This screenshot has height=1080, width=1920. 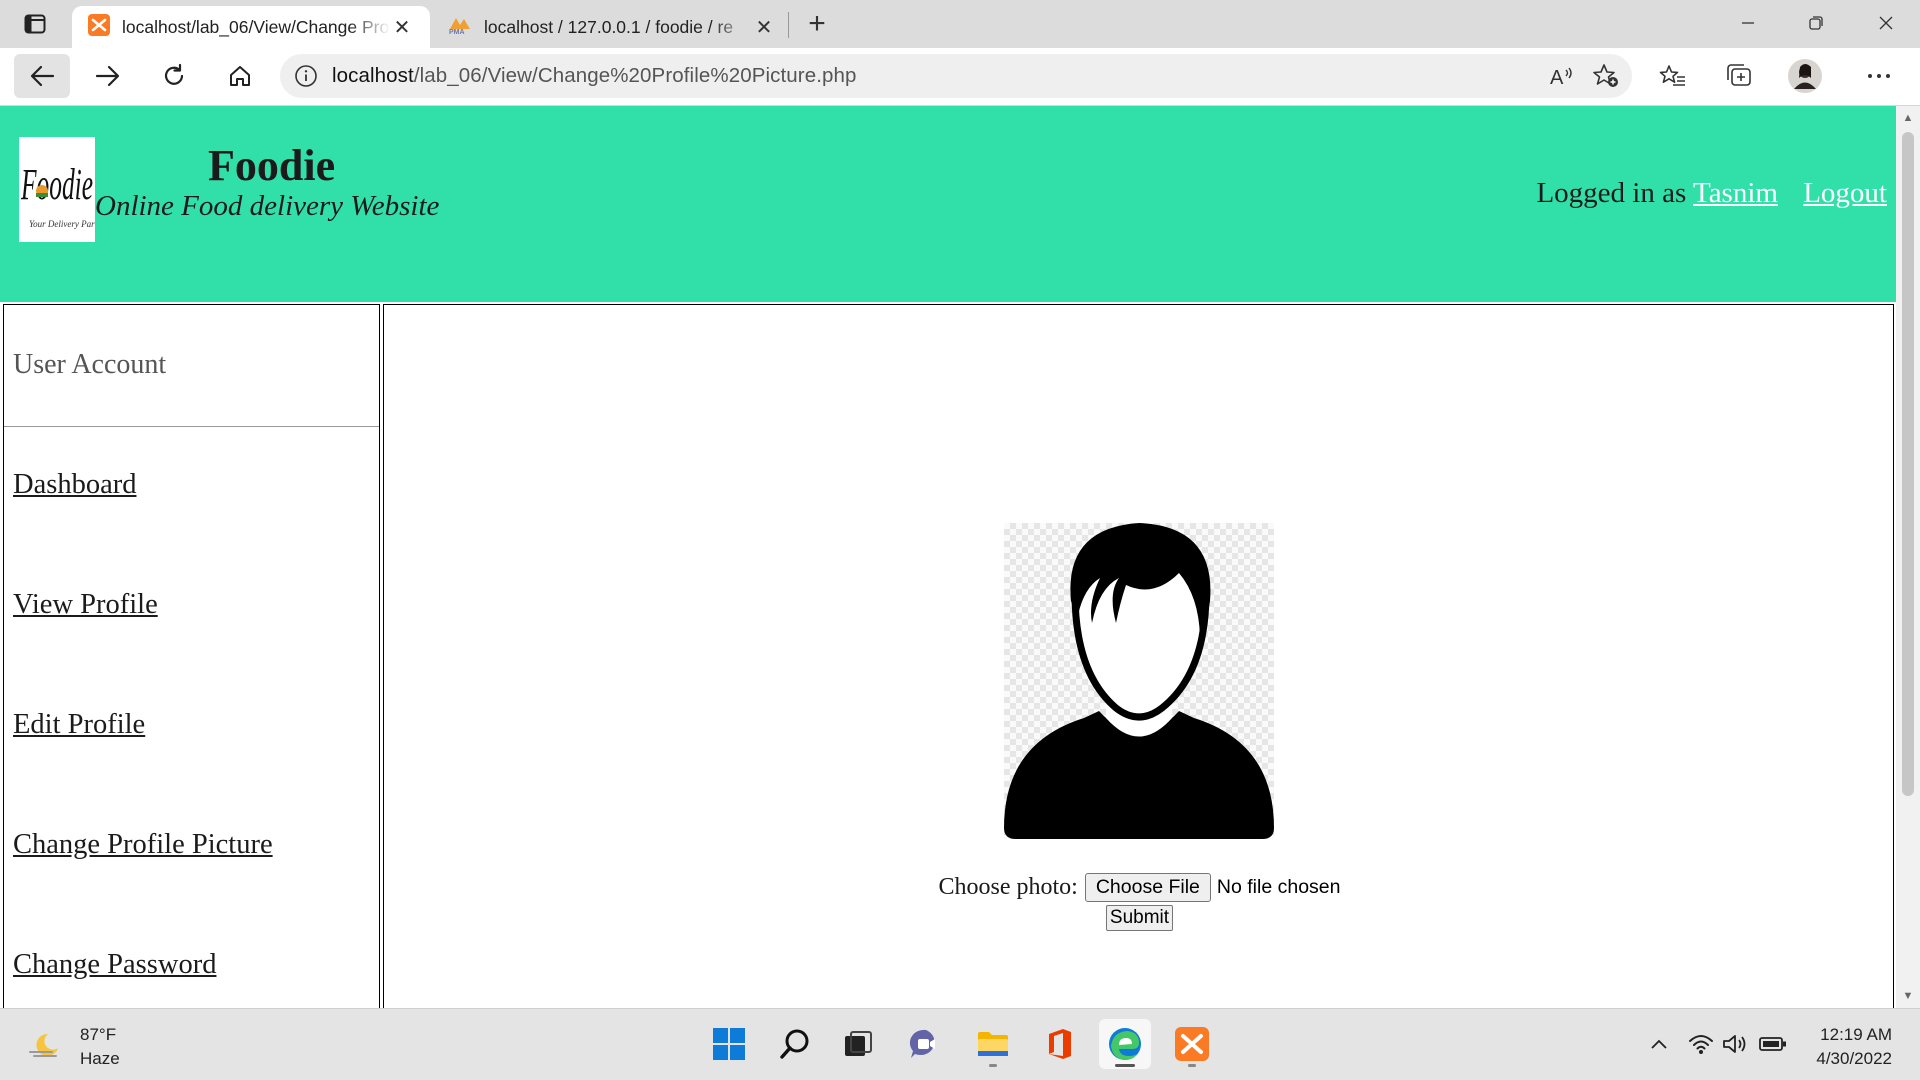 I want to click on taskbar: 87°F Haze 12:19 AM 4/30/2022, so click(x=960, y=1044).